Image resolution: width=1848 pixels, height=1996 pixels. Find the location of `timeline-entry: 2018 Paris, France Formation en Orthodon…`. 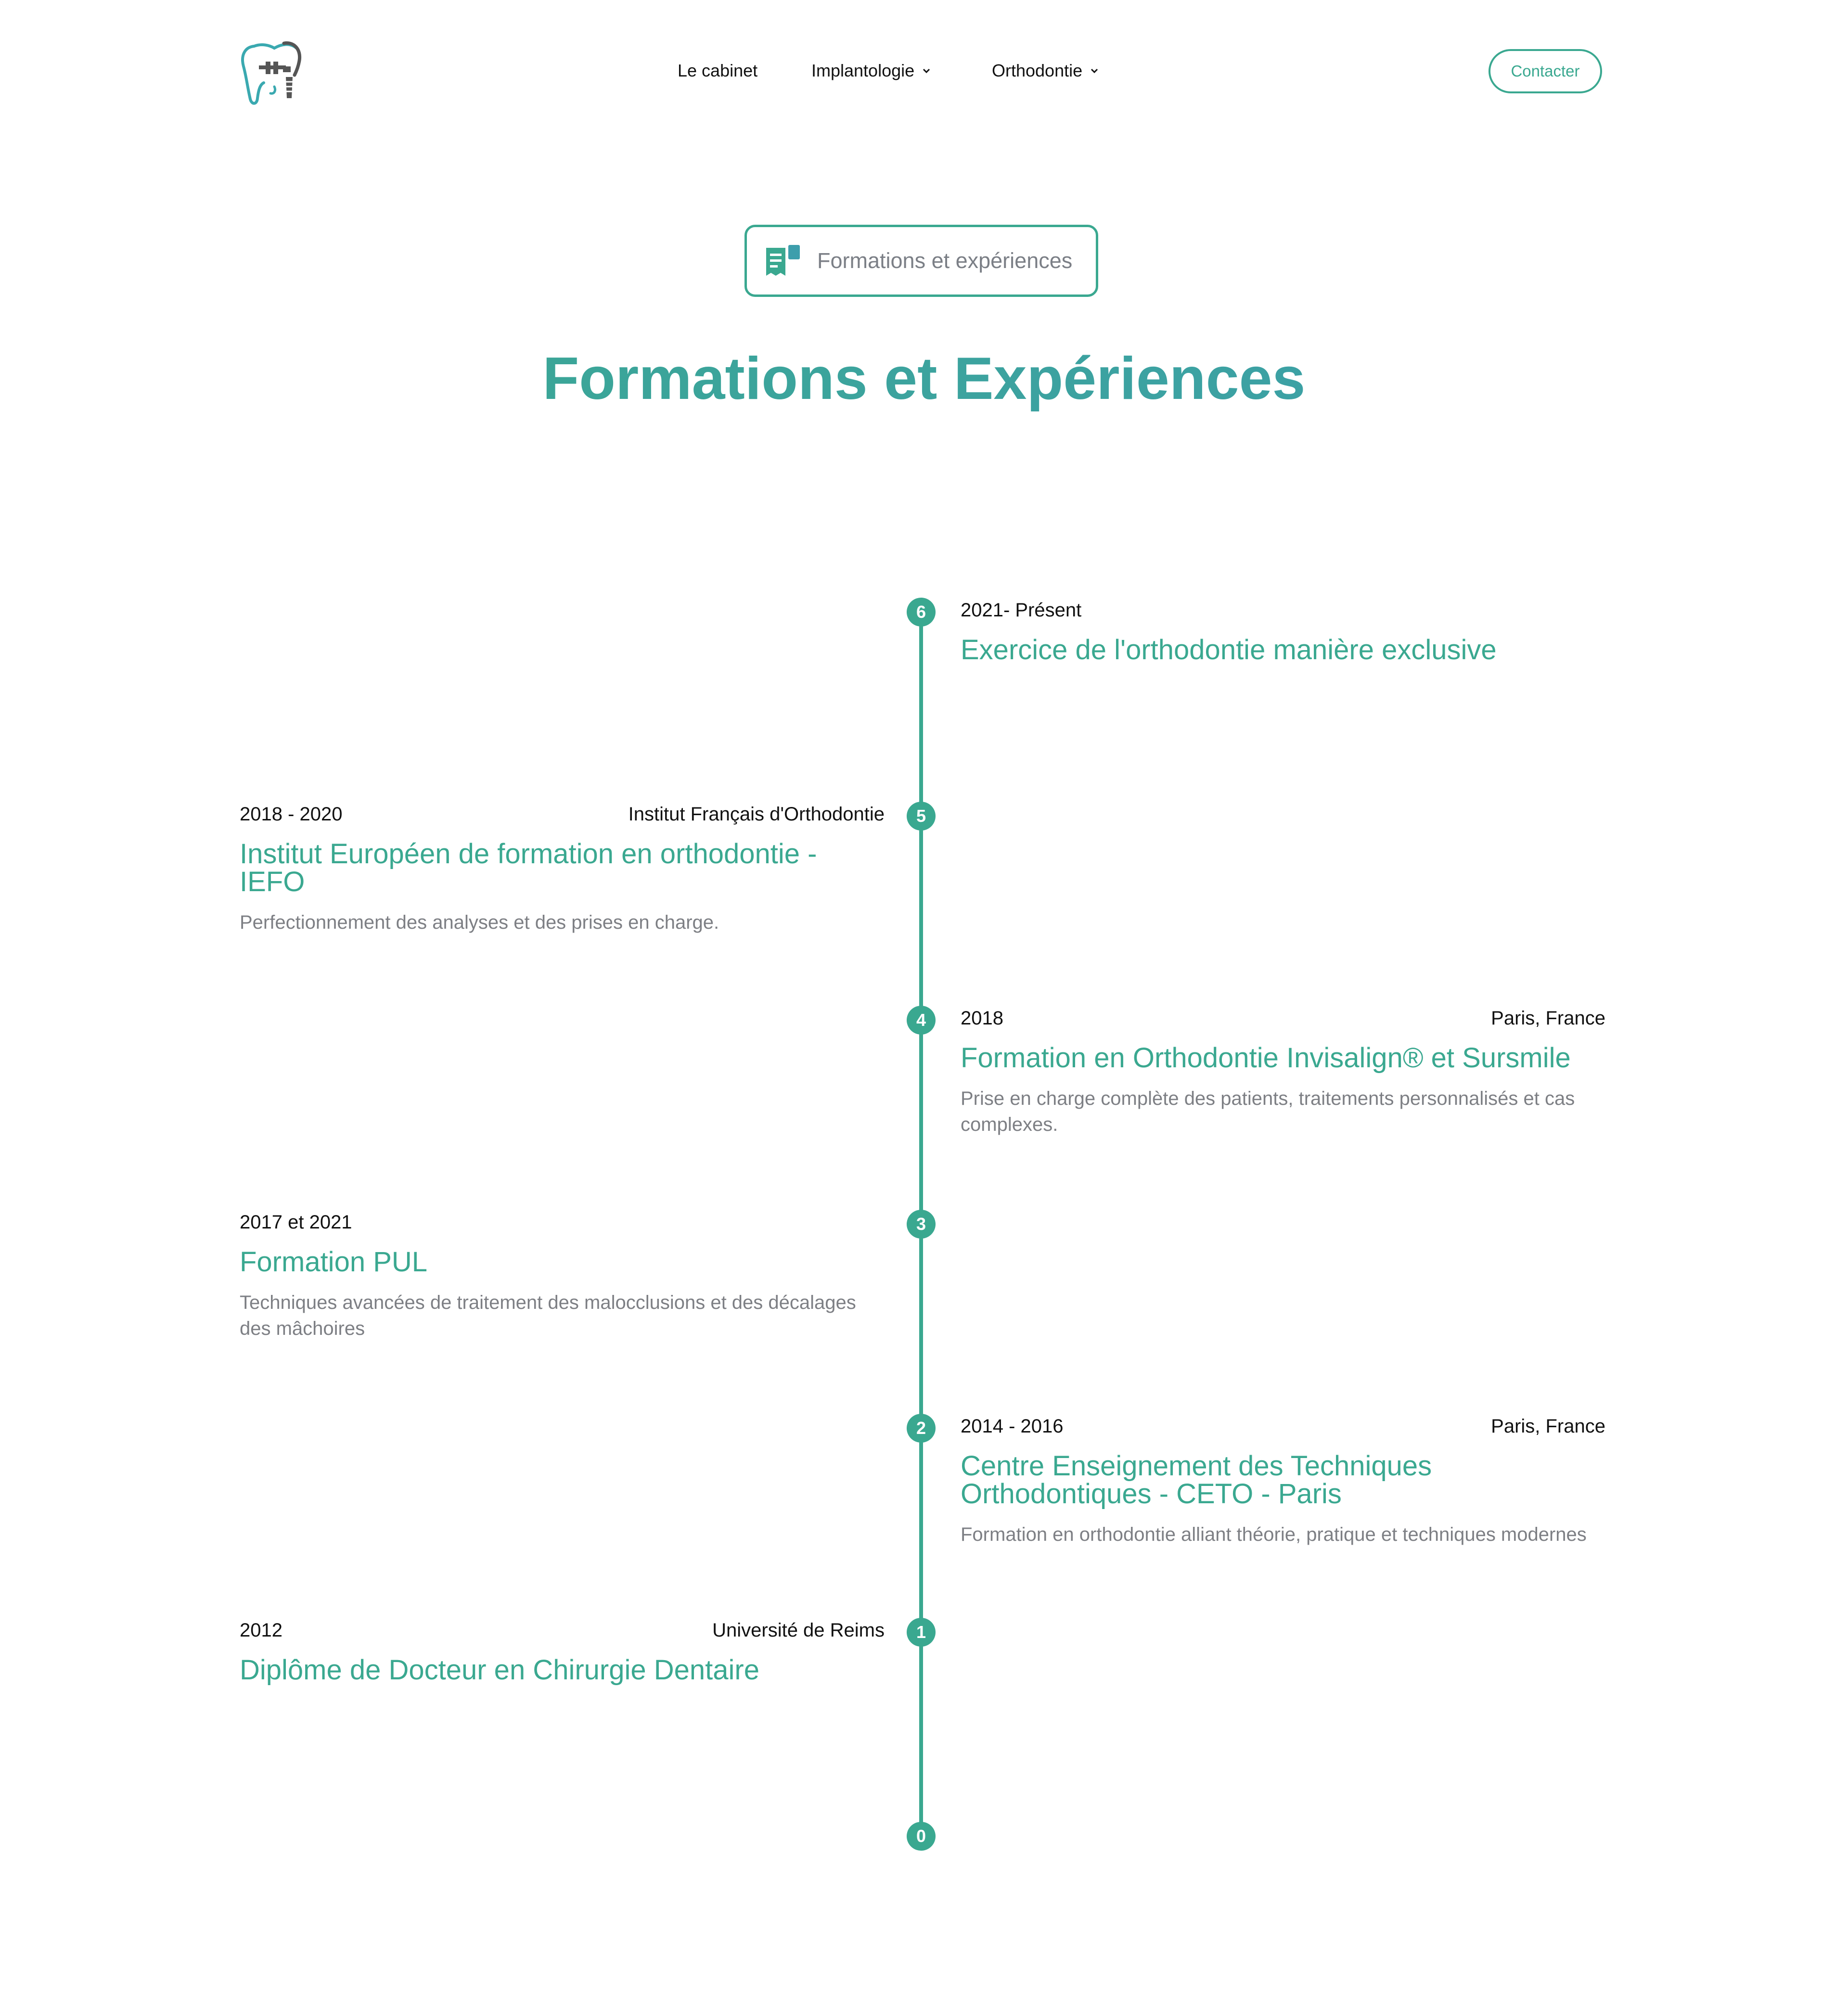

timeline-entry: 2018 Paris, France Formation en Orthodon… is located at coordinates (1283, 1072).